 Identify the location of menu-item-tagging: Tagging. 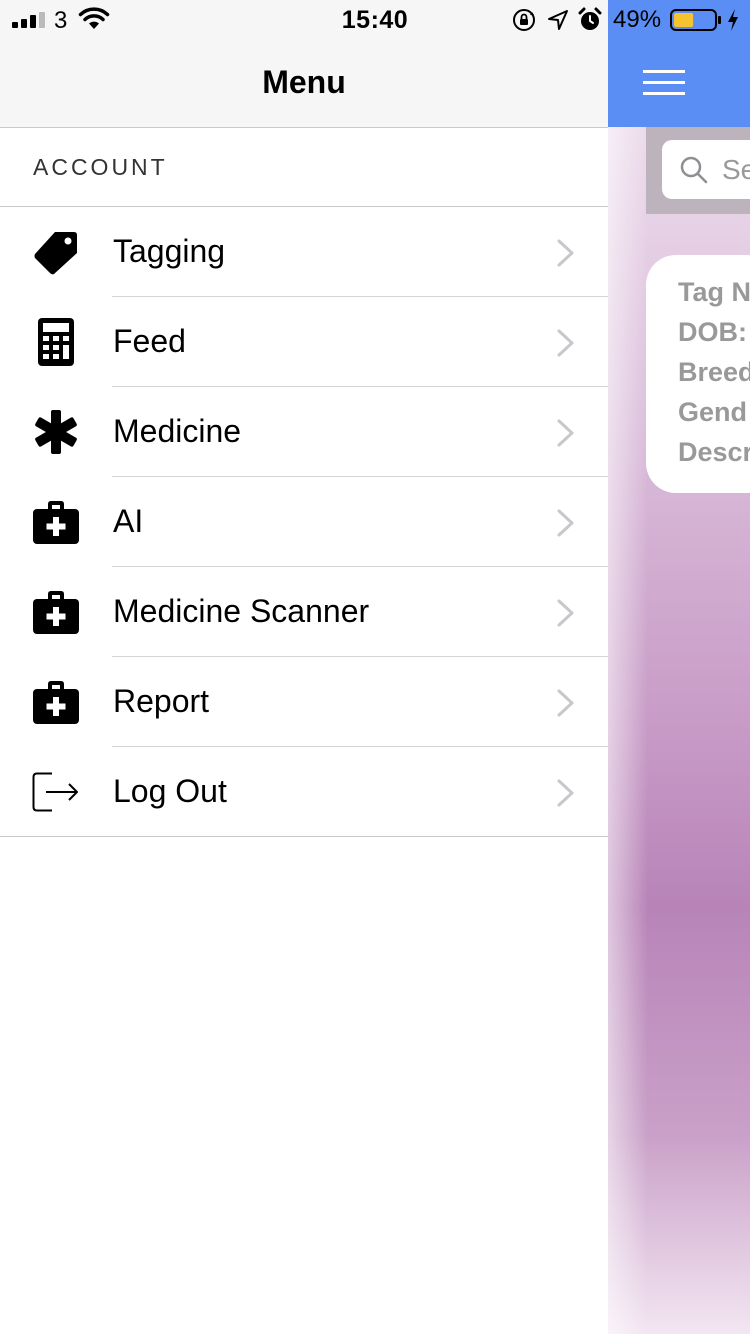
(304, 252).